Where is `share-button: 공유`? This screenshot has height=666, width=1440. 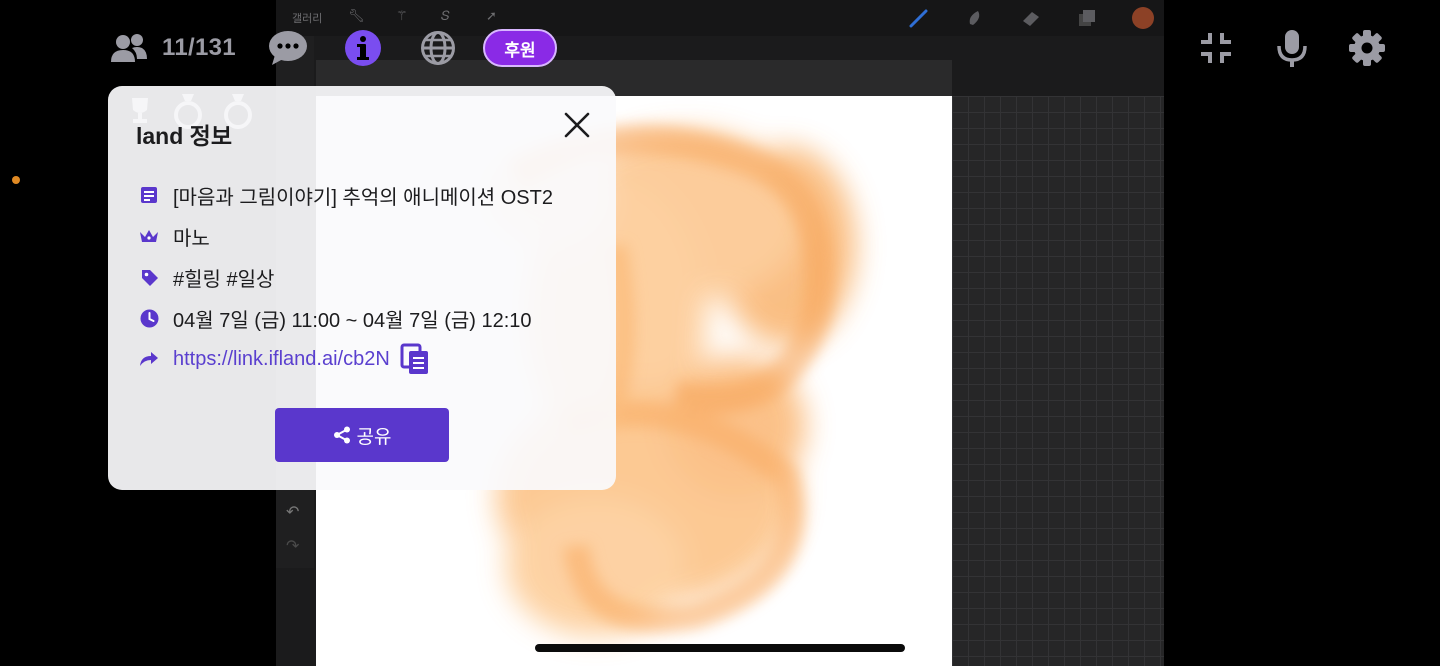 share-button: 공유 is located at coordinates (362, 435).